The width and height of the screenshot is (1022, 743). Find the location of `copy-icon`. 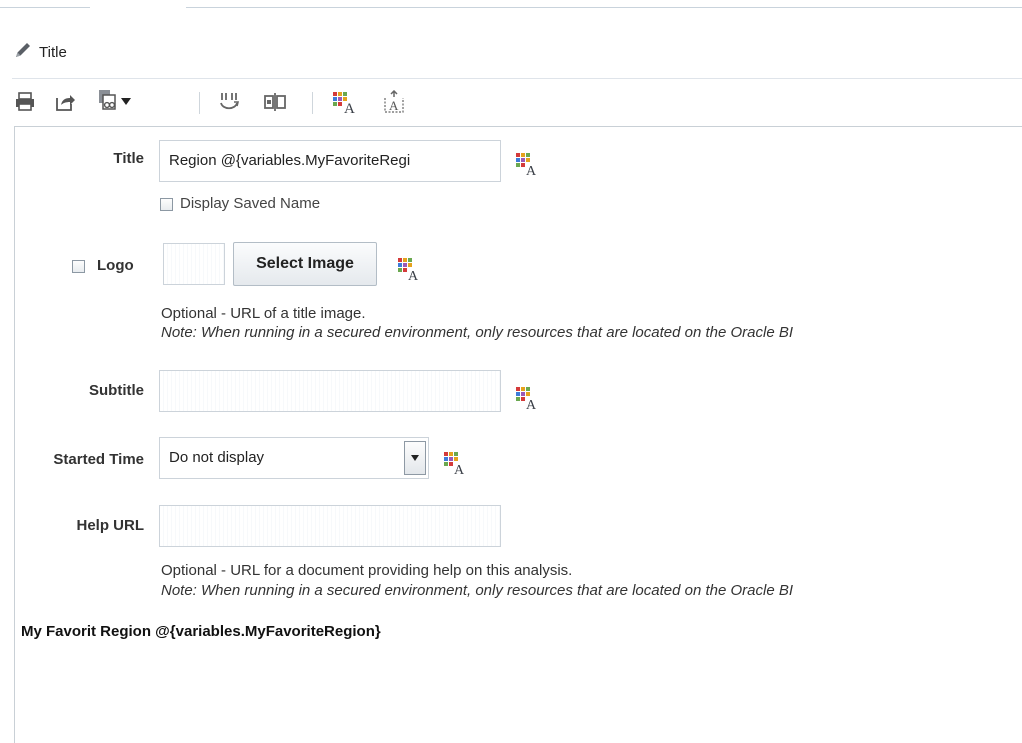

copy-icon is located at coordinates (108, 102).